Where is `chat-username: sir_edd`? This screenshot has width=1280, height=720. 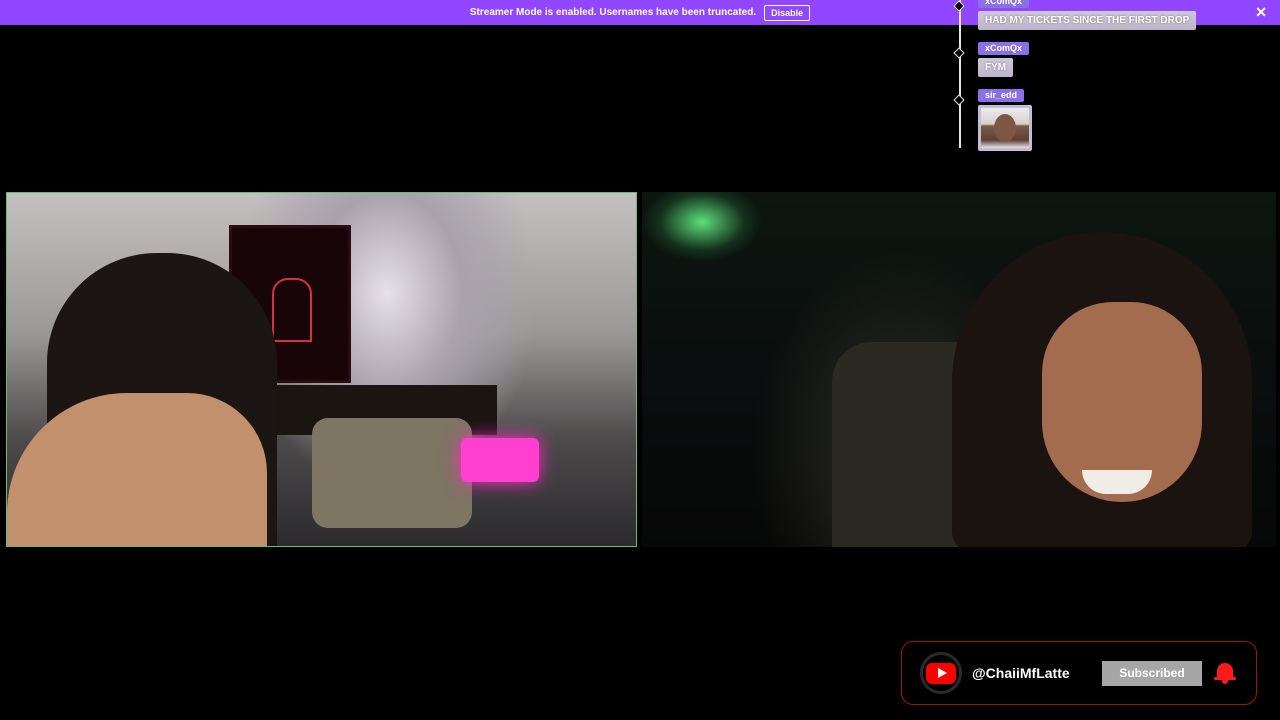 chat-username: sir_edd is located at coordinates (1001, 95).